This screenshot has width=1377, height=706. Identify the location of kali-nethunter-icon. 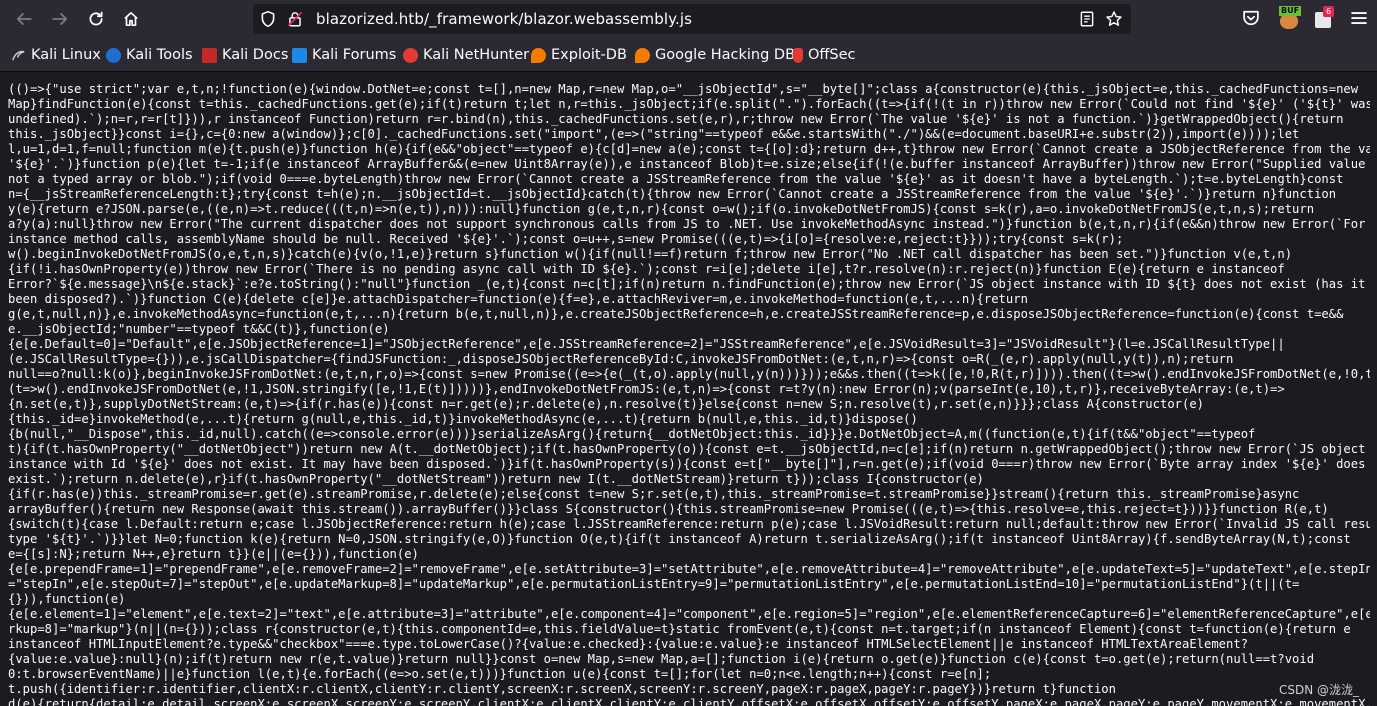
(410, 55).